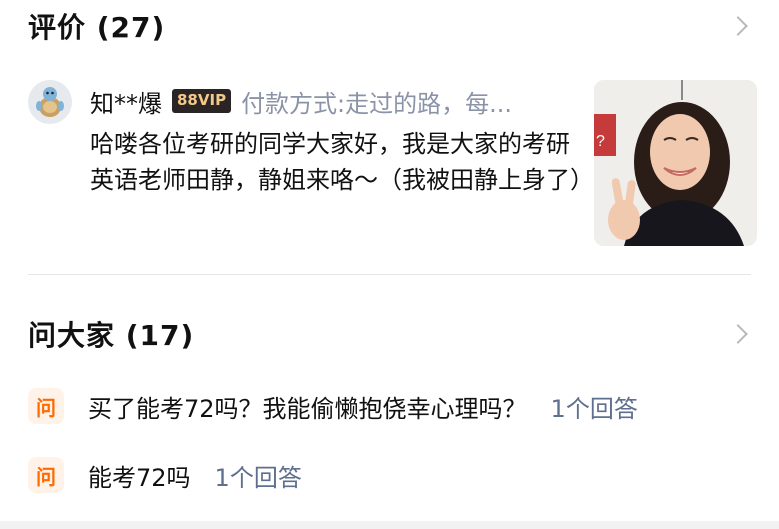 This screenshot has height=529, width=779. What do you see at coordinates (97, 27) in the screenshot?
I see `reviews-title: 评价 (27)` at bounding box center [97, 27].